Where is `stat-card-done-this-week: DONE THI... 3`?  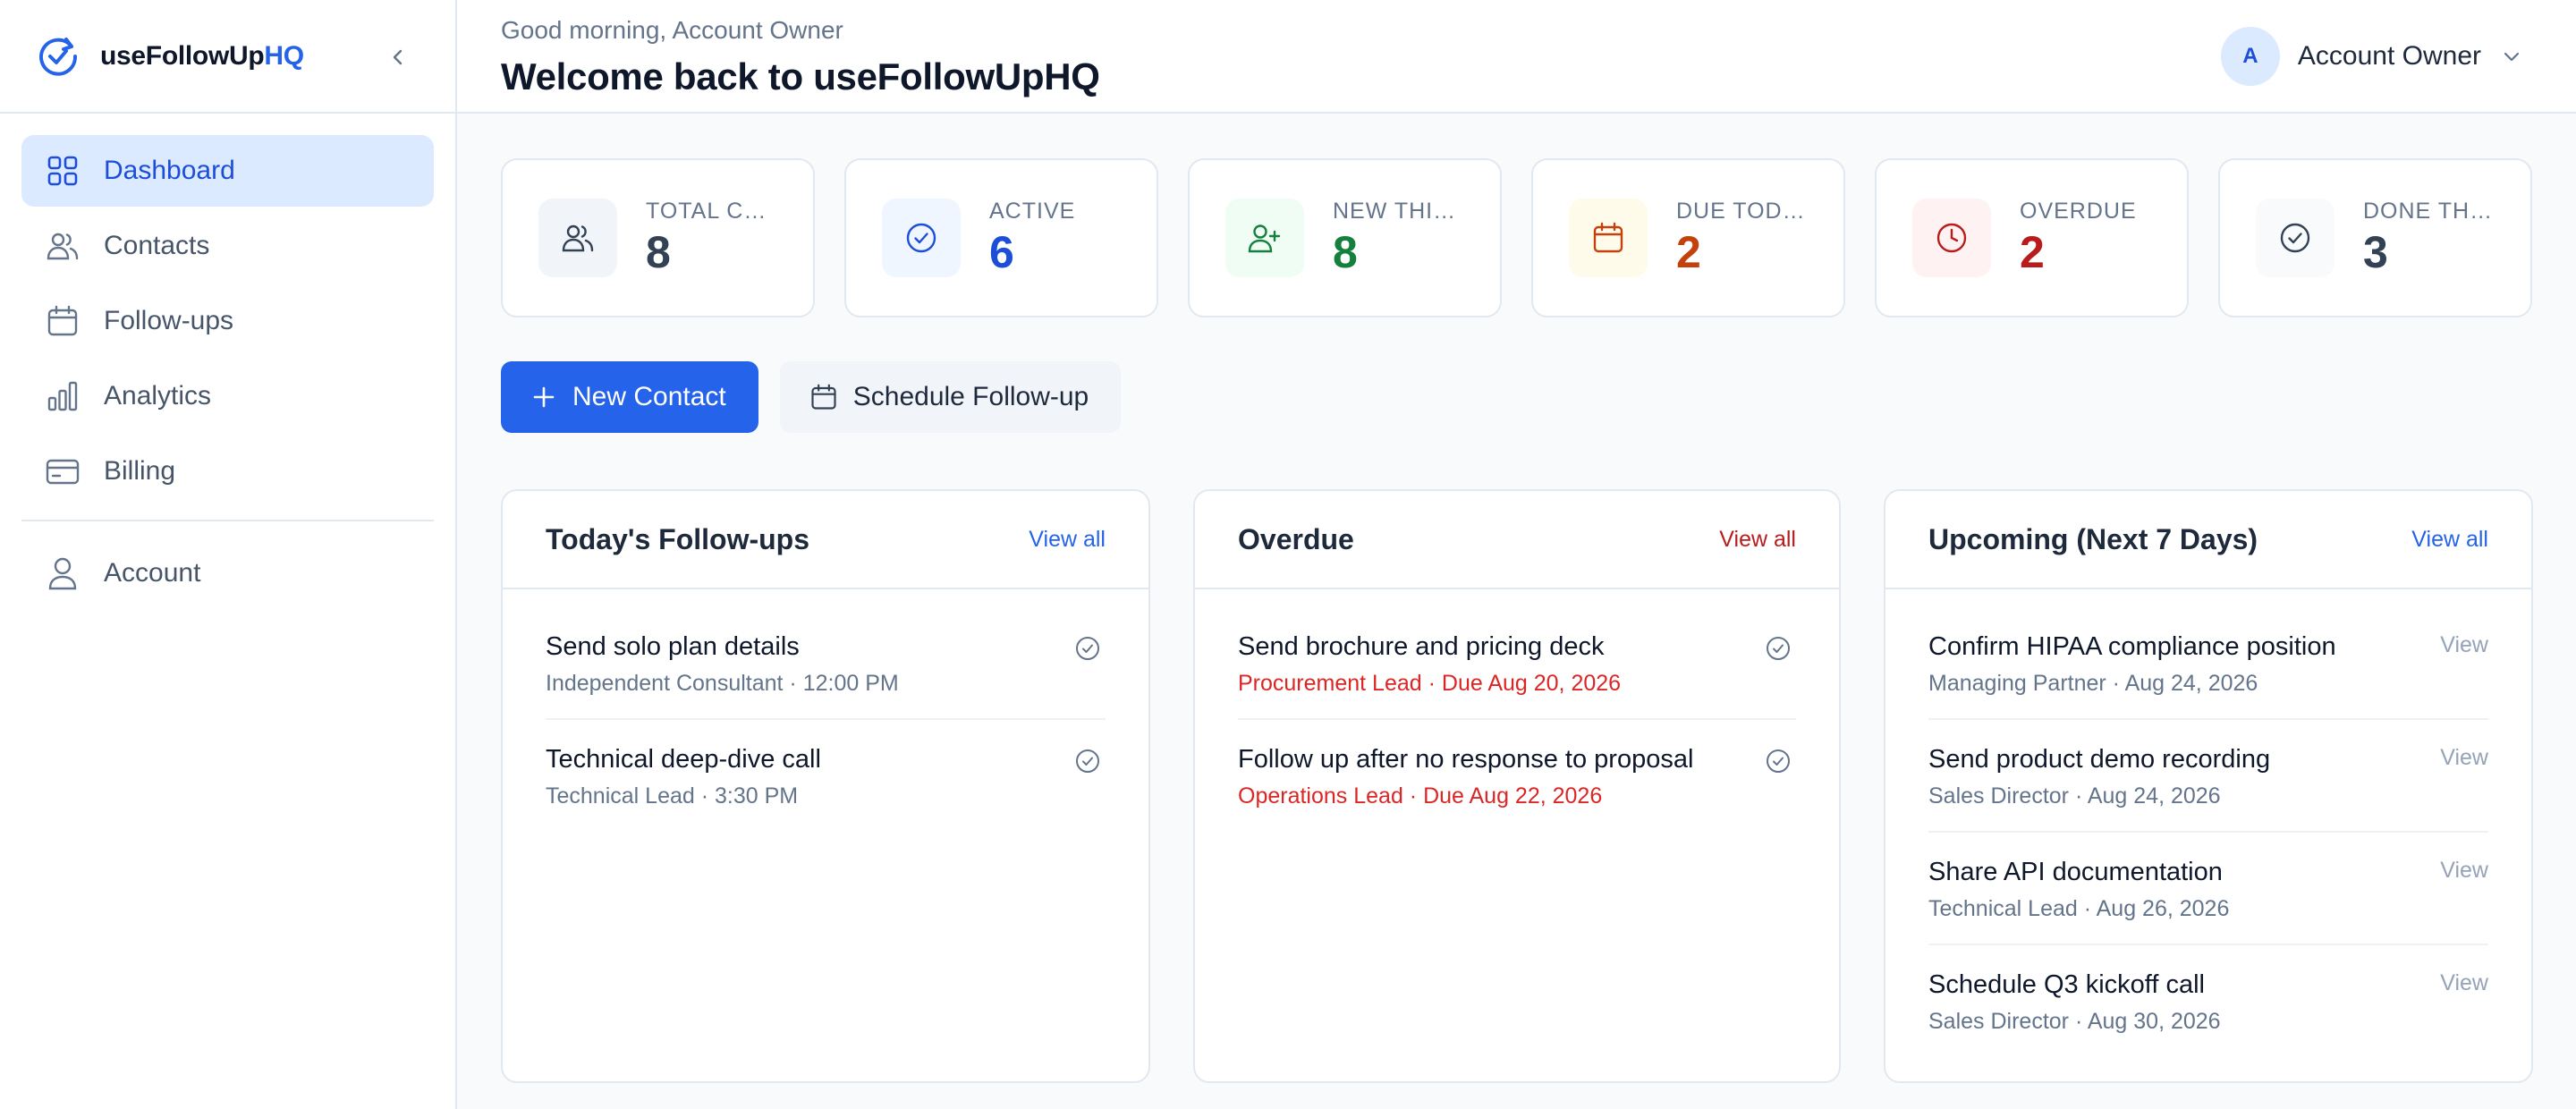 stat-card-done-this-week: DONE THI... 3 is located at coordinates (2375, 238).